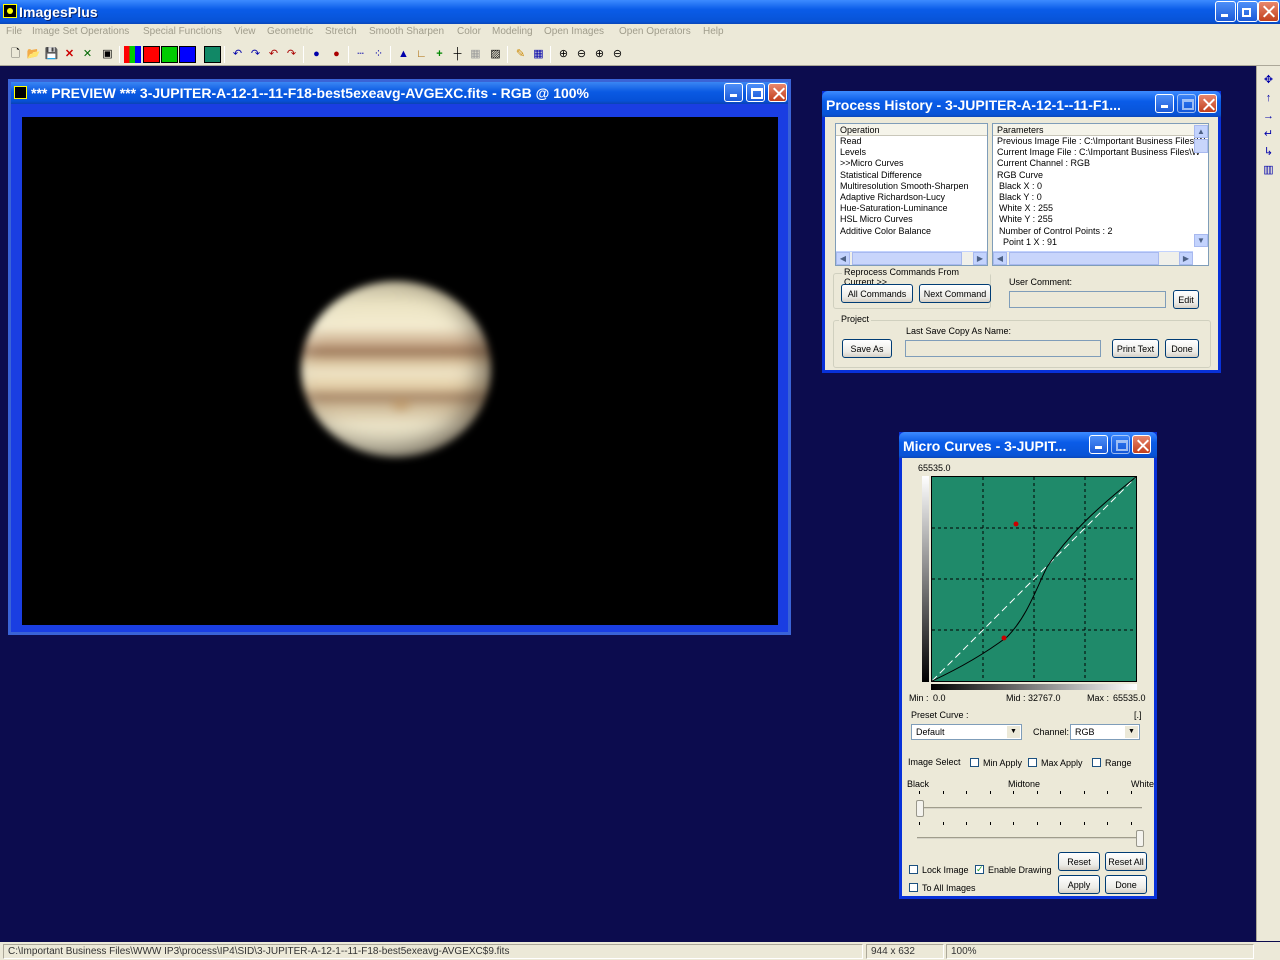 This screenshot has height=960, width=1280. I want to click on ph-maximize-button, so click(1186, 103).